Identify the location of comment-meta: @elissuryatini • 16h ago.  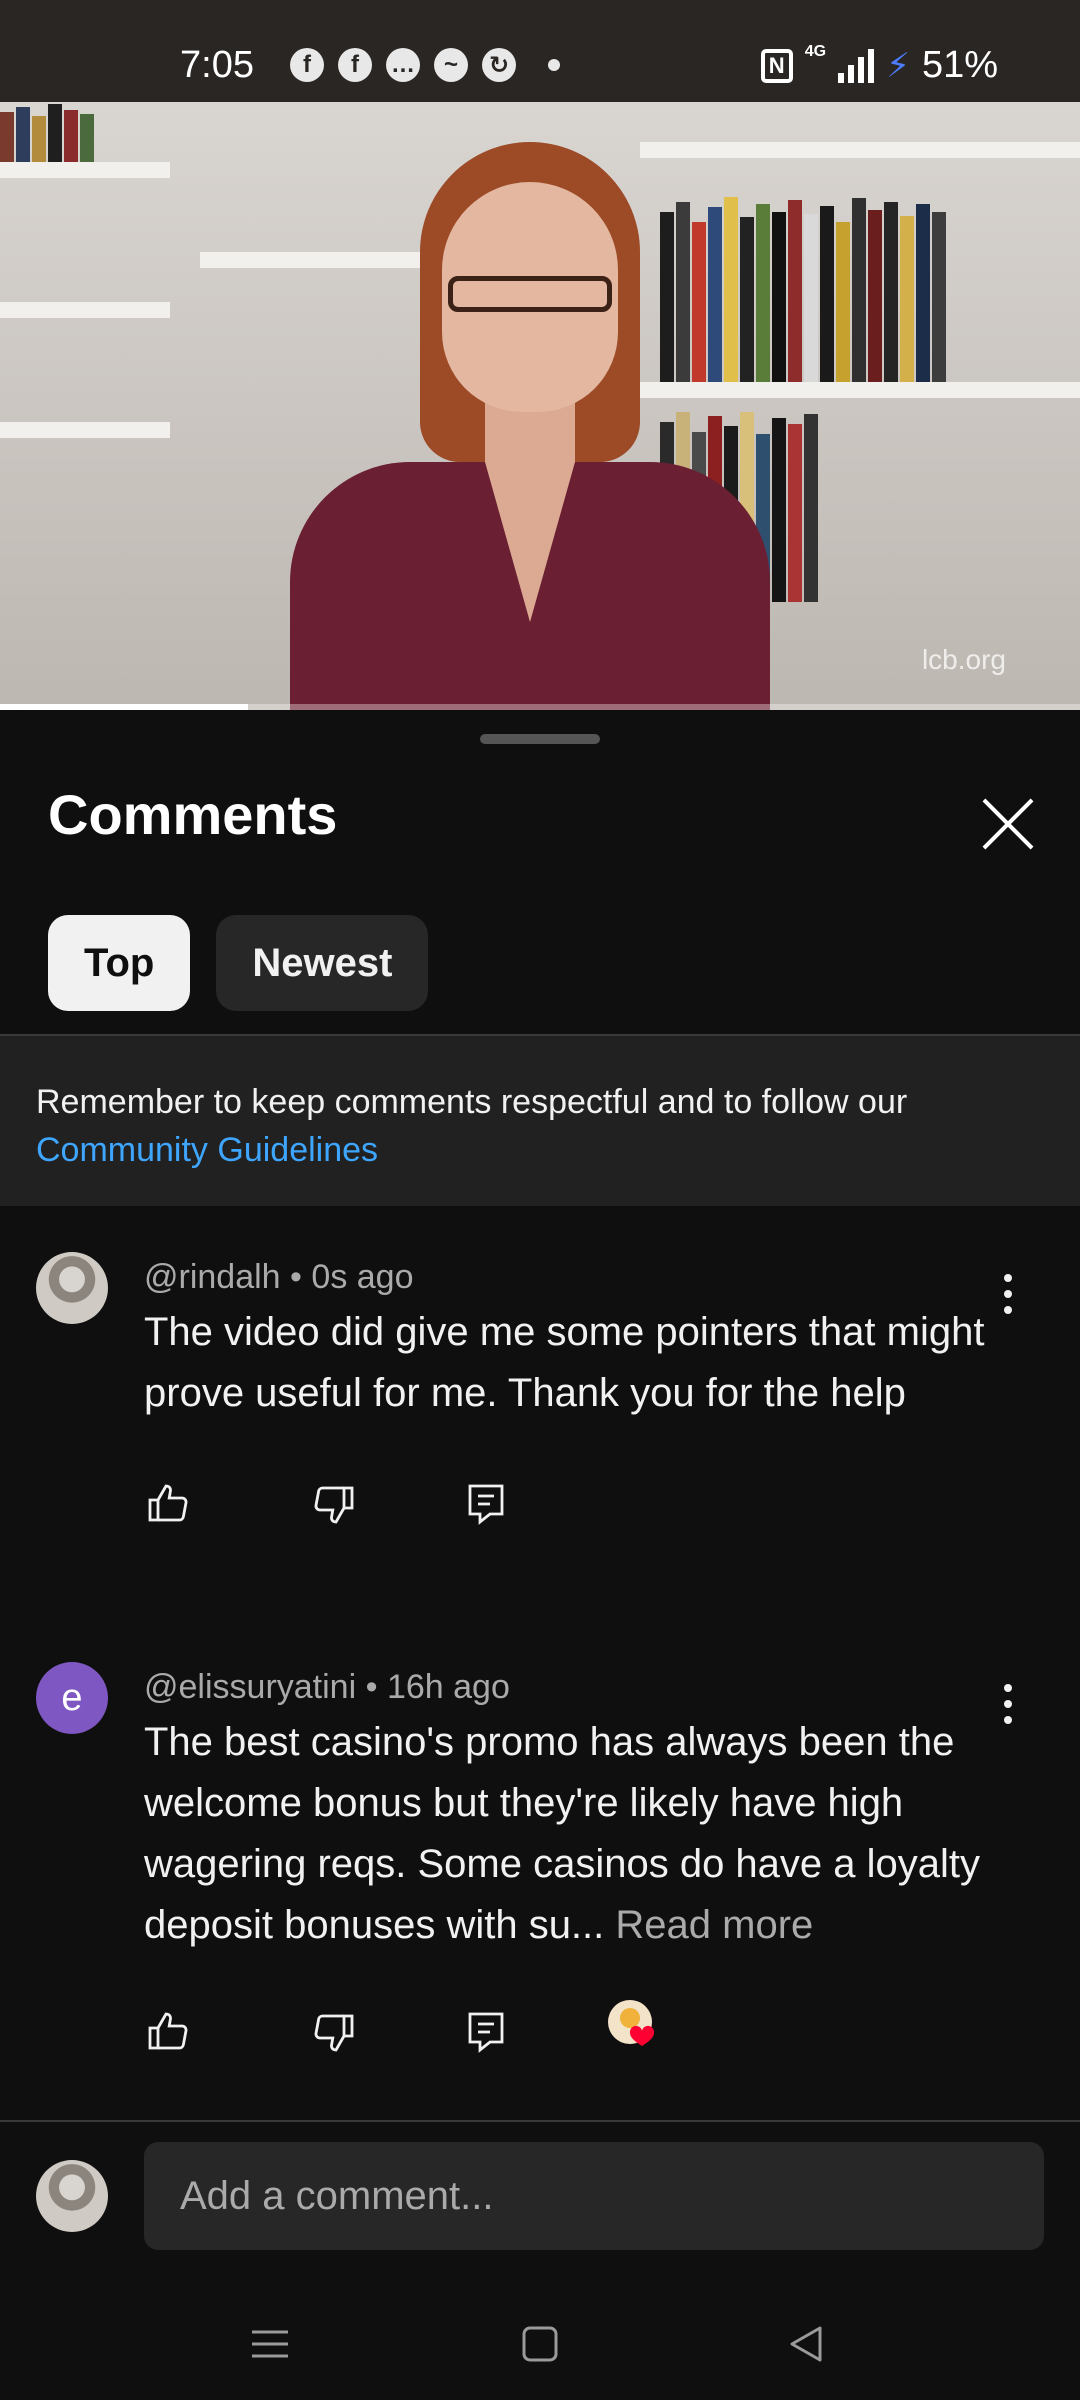
(327, 1687).